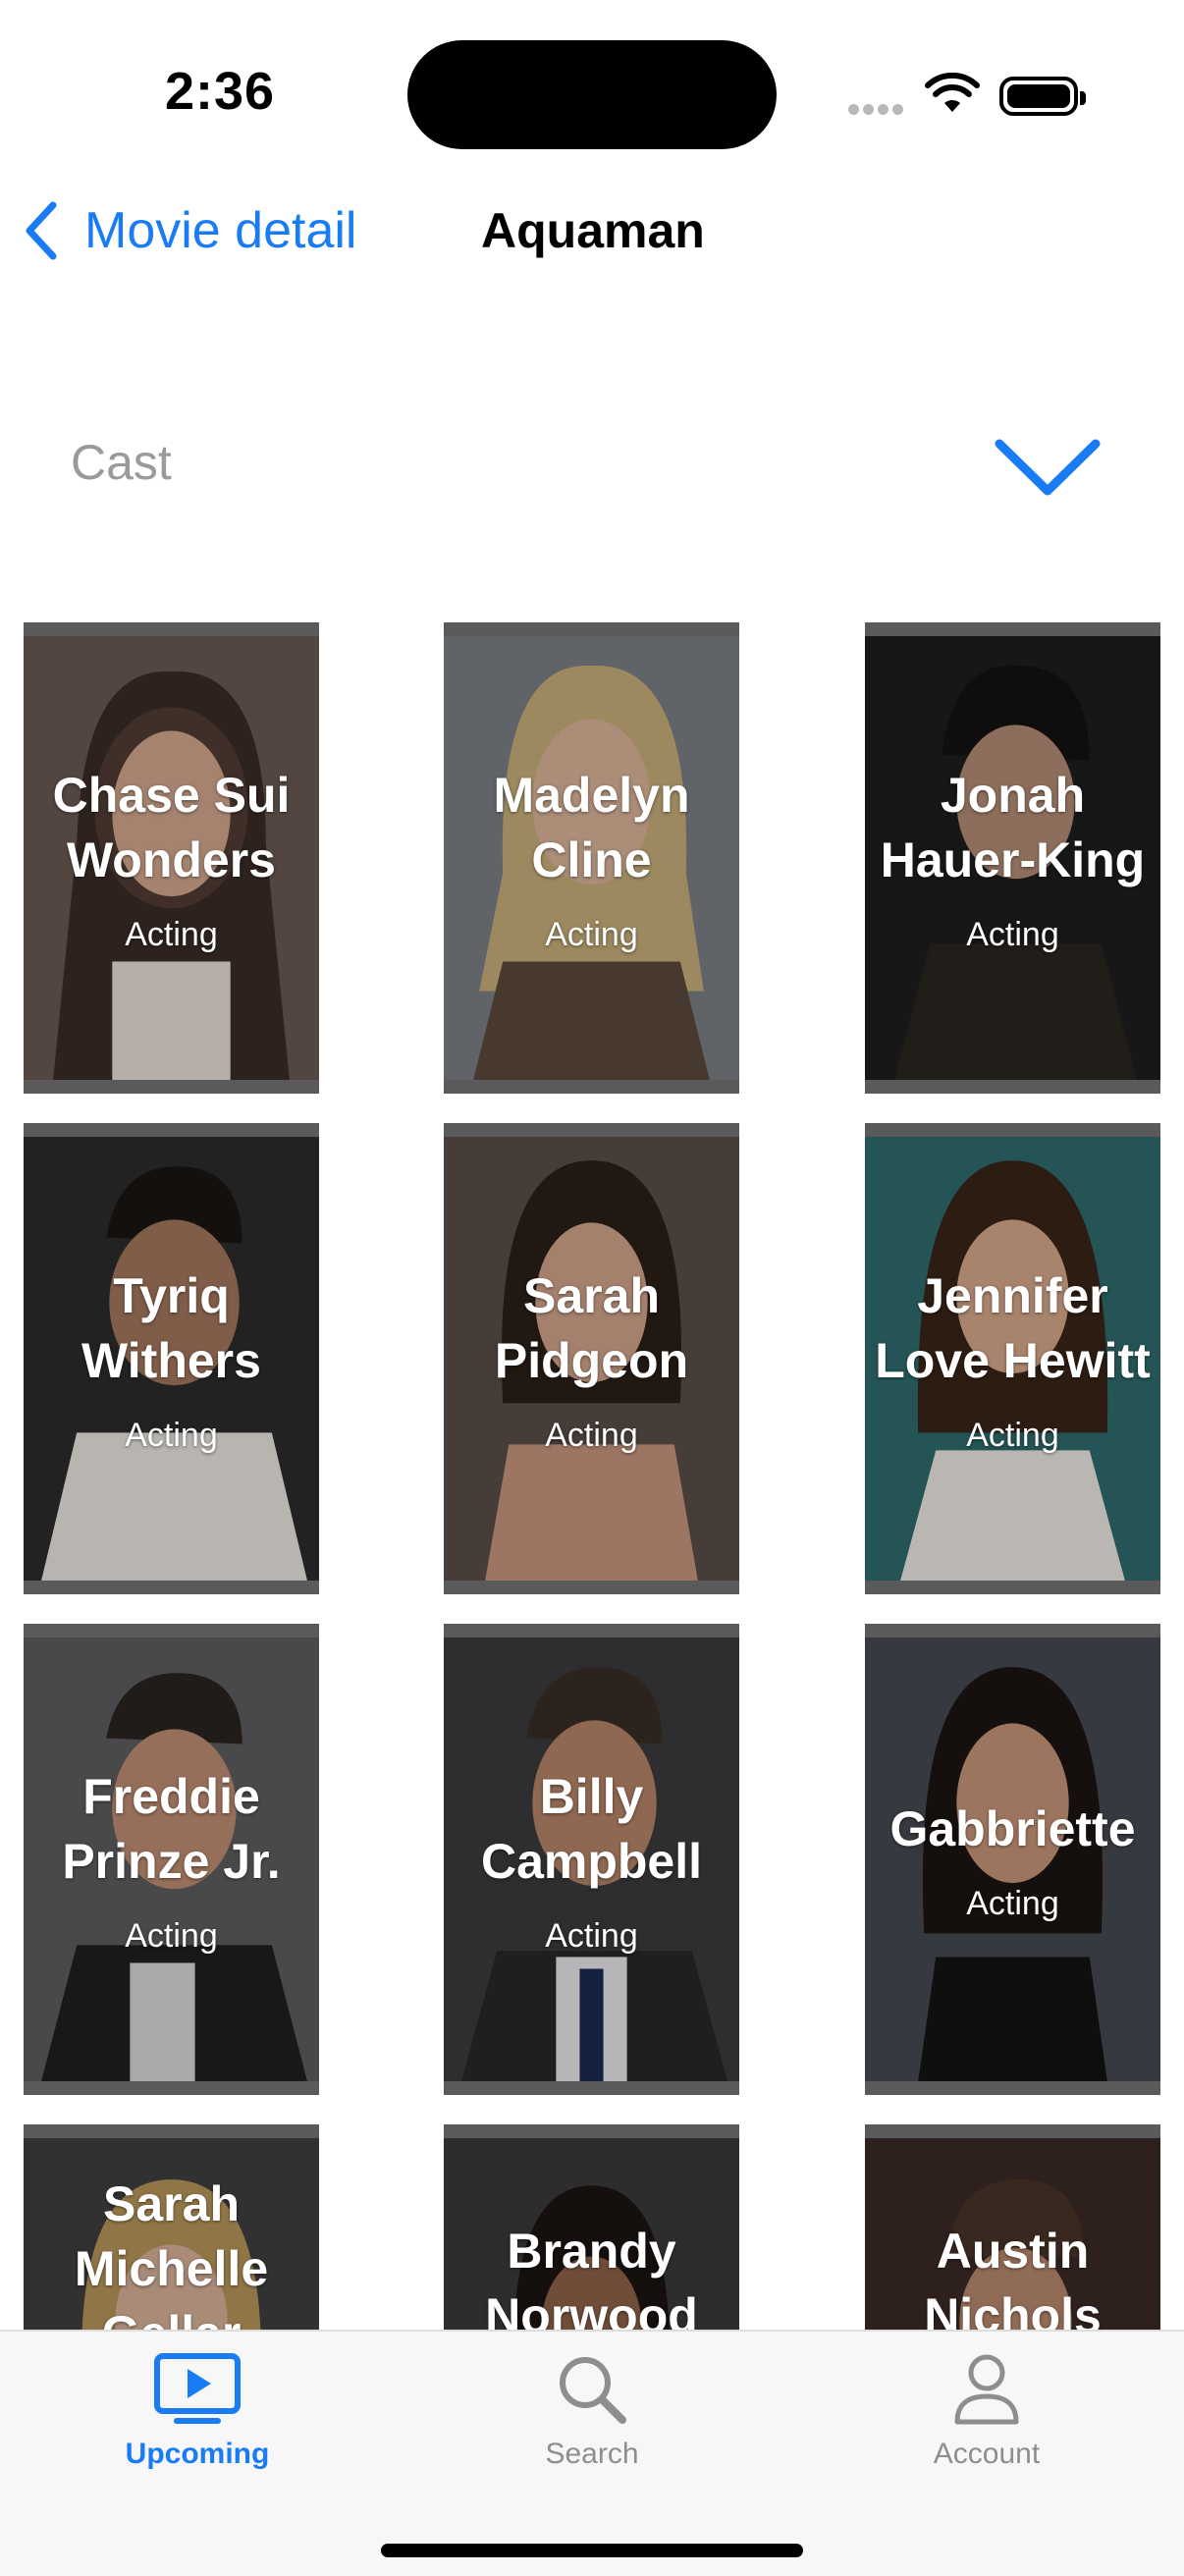  What do you see at coordinates (1013, 1327) in the screenshot?
I see `cast-name: Jennifer Love Hewitt` at bounding box center [1013, 1327].